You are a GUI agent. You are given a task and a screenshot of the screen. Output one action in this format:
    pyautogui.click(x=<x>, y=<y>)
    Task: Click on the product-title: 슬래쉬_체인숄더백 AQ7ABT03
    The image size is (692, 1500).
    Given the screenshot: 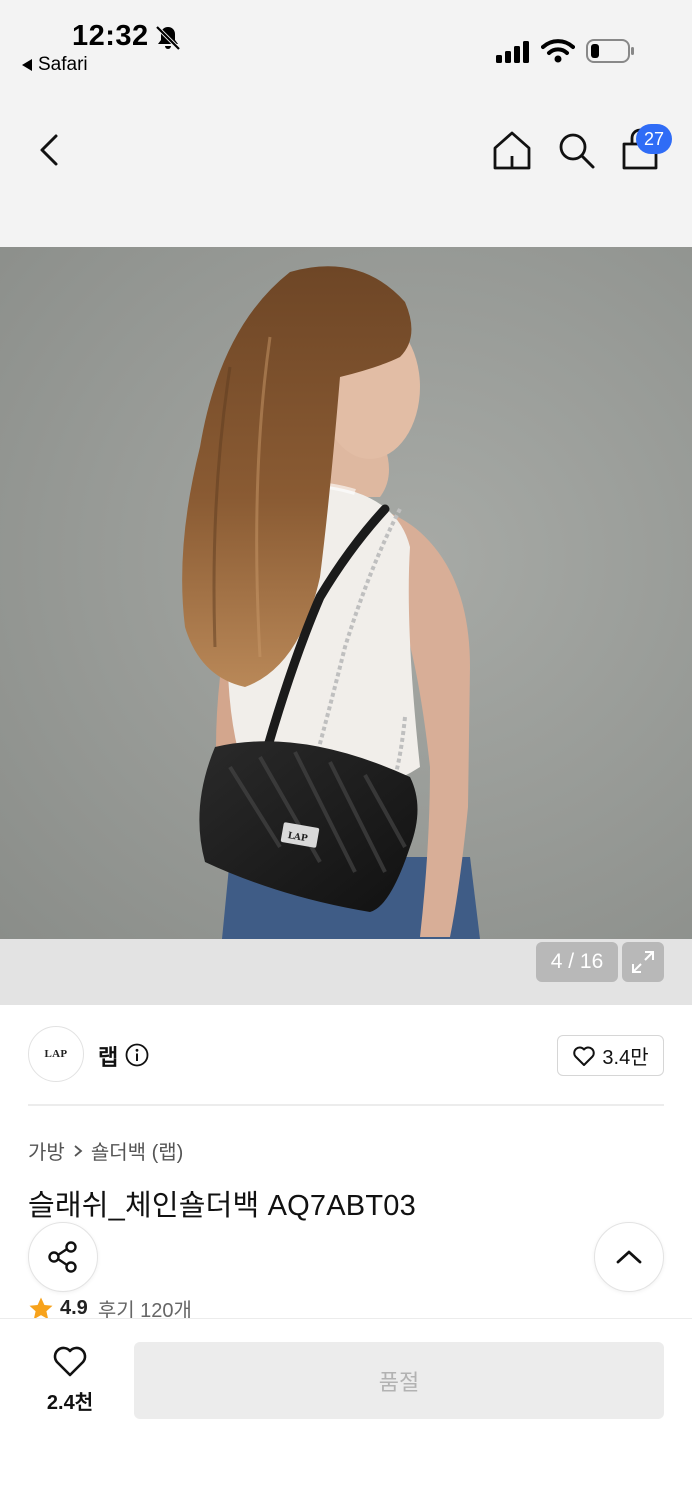 What is the action you would take?
    pyautogui.click(x=222, y=1206)
    